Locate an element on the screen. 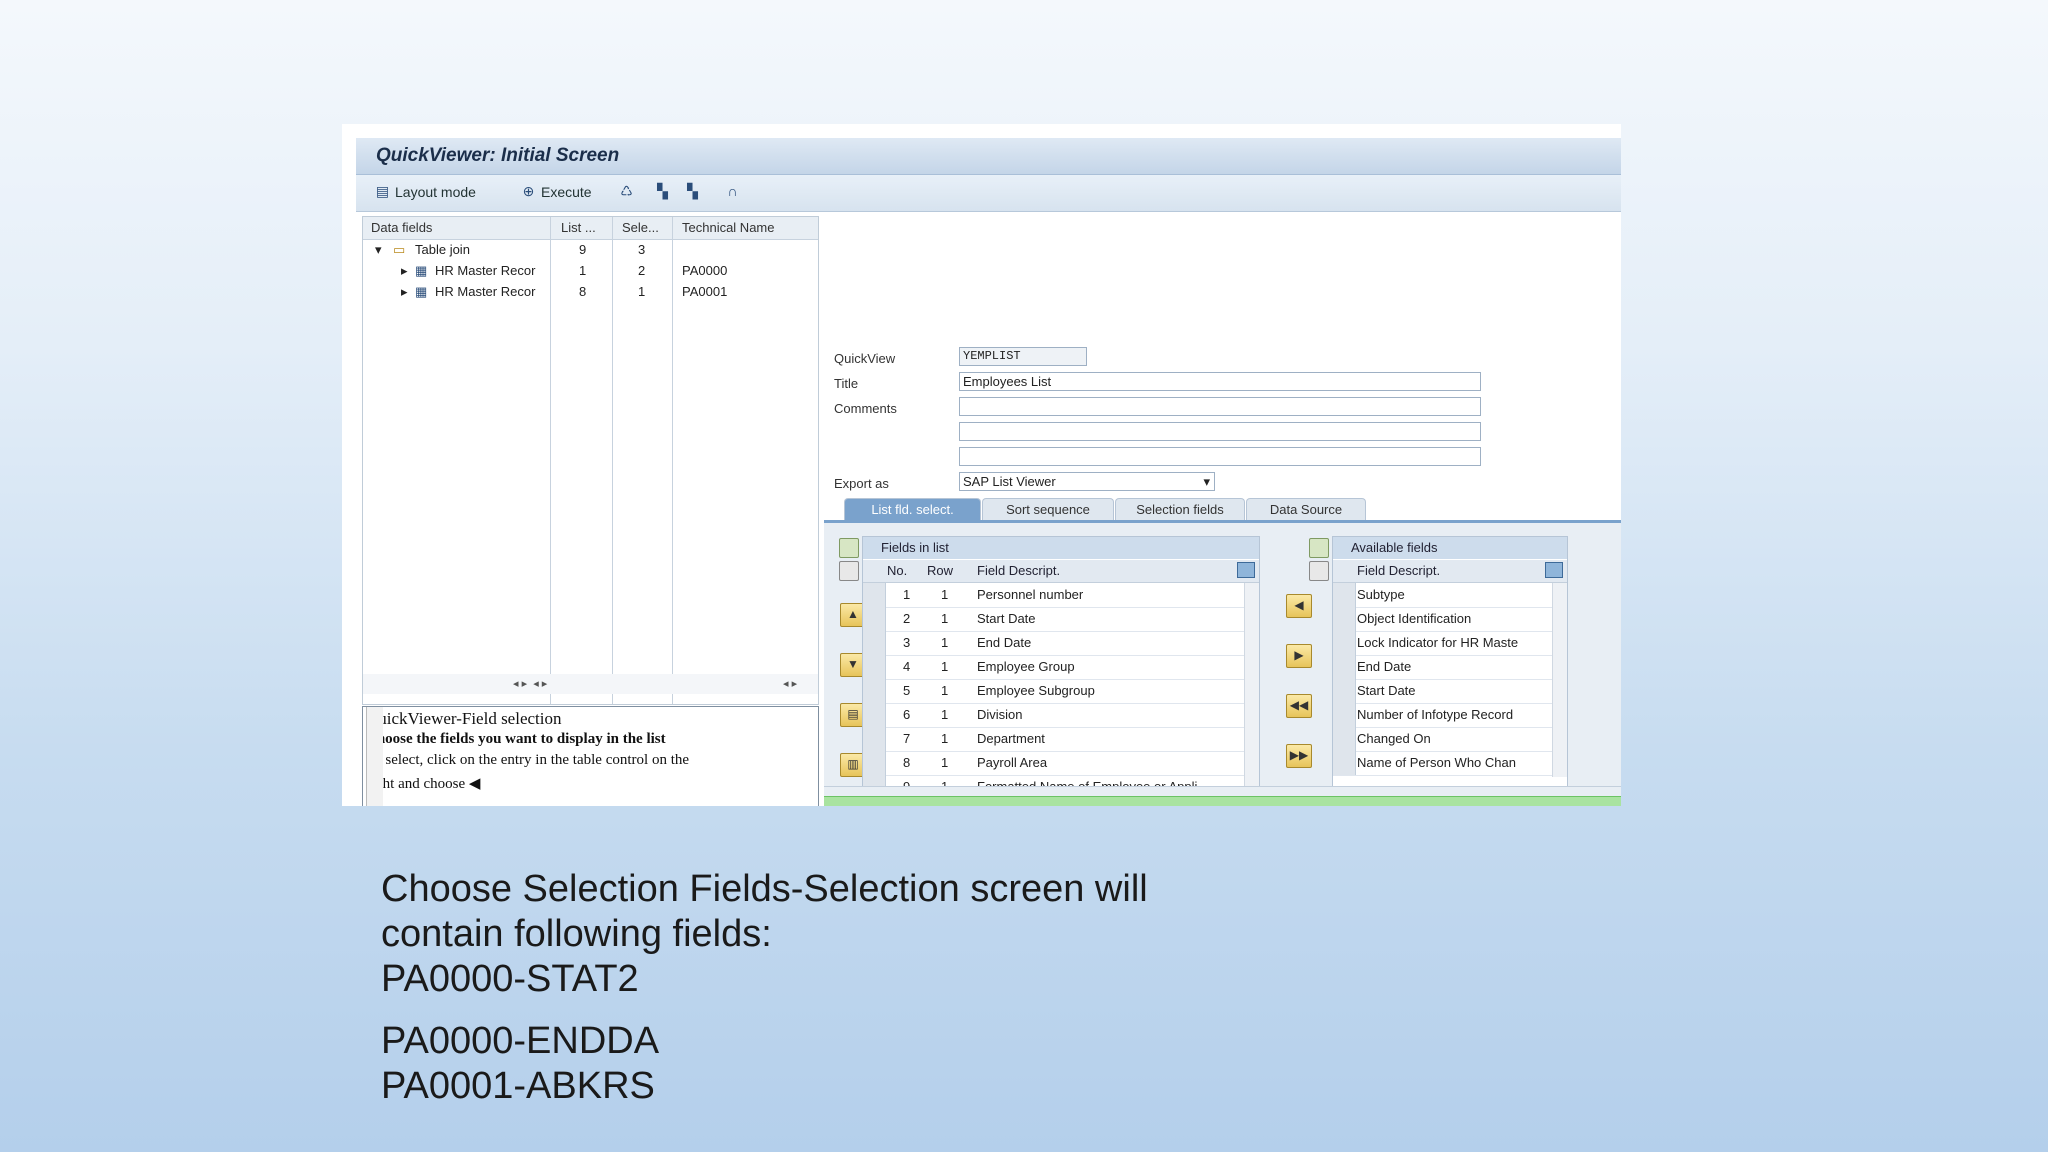 The image size is (2048, 1152). table-row: 4 1 Employee Group is located at coordinates (1061, 667).